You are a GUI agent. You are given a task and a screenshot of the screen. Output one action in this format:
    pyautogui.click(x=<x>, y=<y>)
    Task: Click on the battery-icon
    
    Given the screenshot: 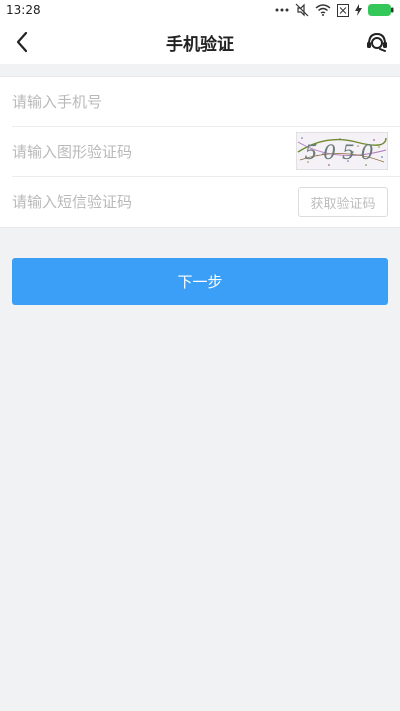 What is the action you would take?
    pyautogui.click(x=381, y=10)
    